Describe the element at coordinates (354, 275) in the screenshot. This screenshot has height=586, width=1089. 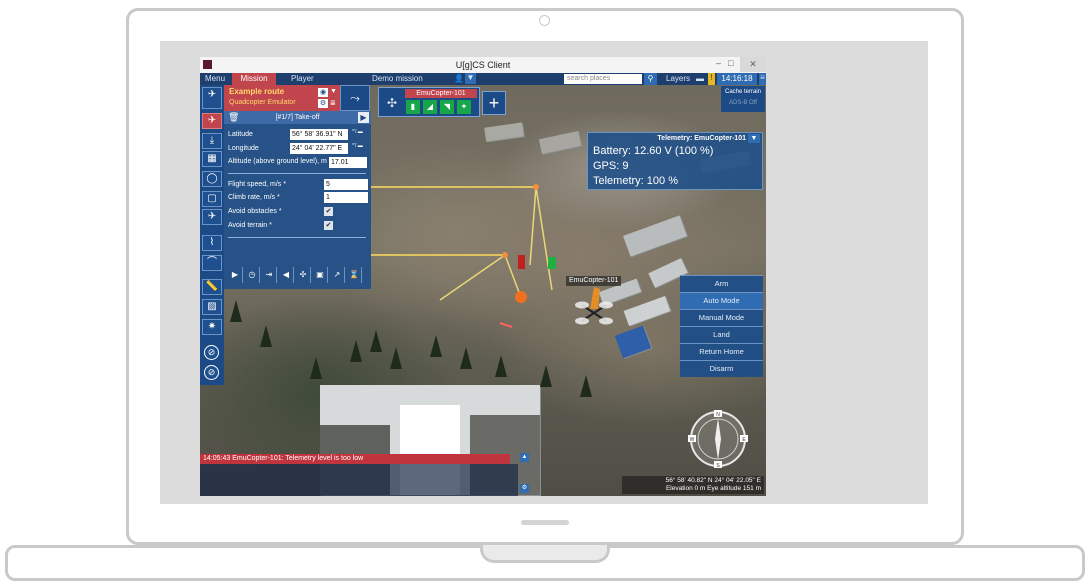
I see `wait-icon: ⌛` at that location.